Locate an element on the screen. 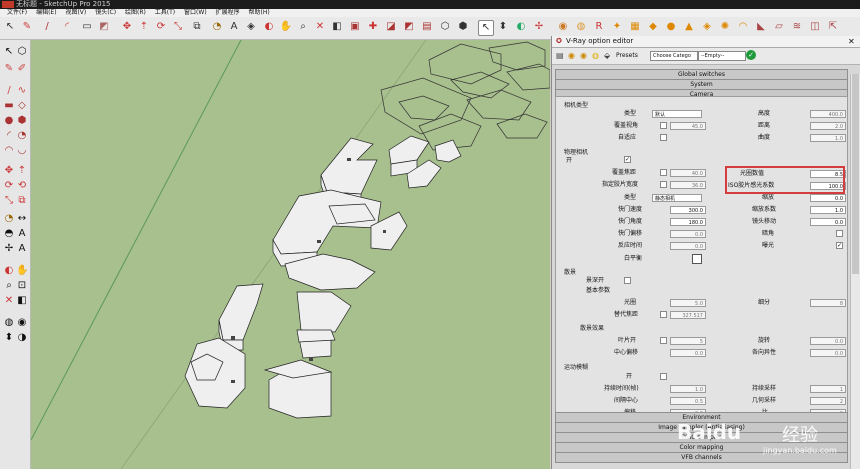 This screenshot has height=469, width=860. shape-icon: ◩ is located at coordinates (104, 27).